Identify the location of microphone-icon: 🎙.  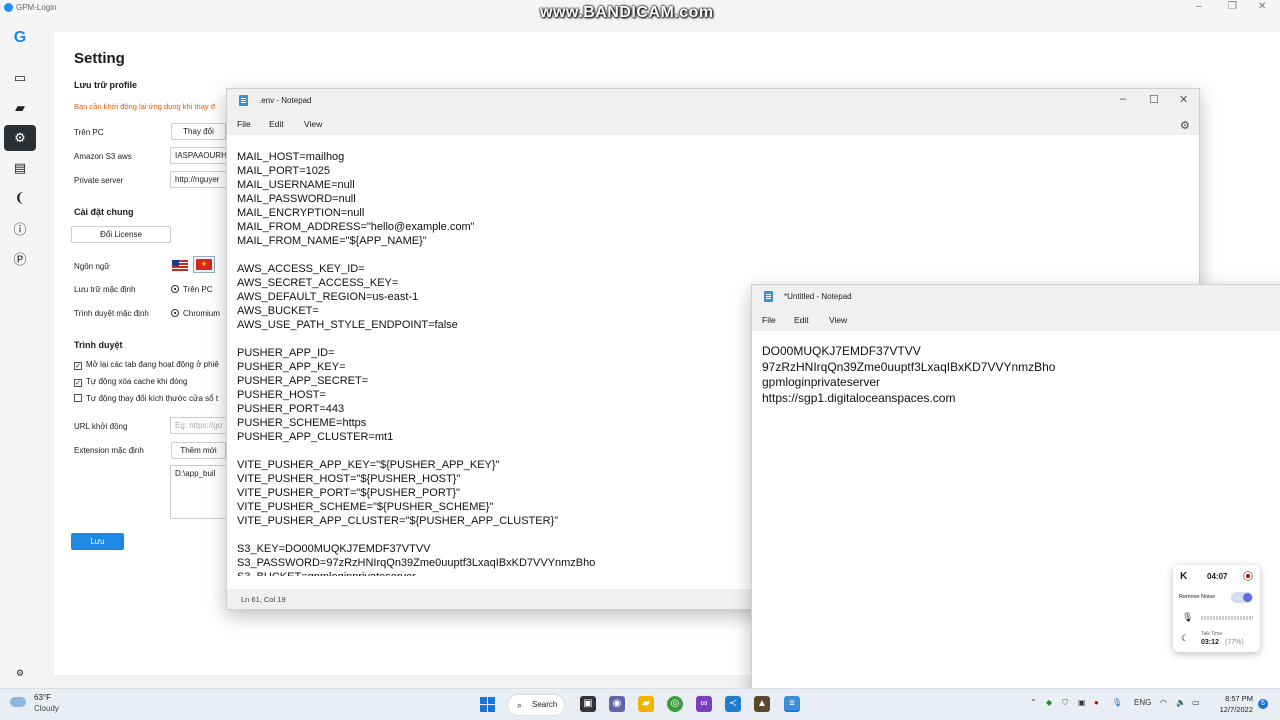
(1187, 617).